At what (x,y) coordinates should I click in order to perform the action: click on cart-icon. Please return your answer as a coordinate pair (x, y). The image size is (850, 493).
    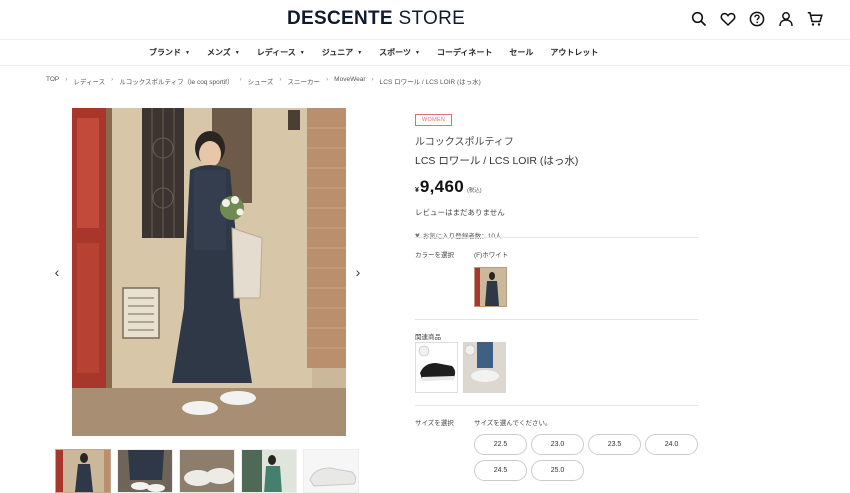
    Looking at the image, I should click on (815, 19).